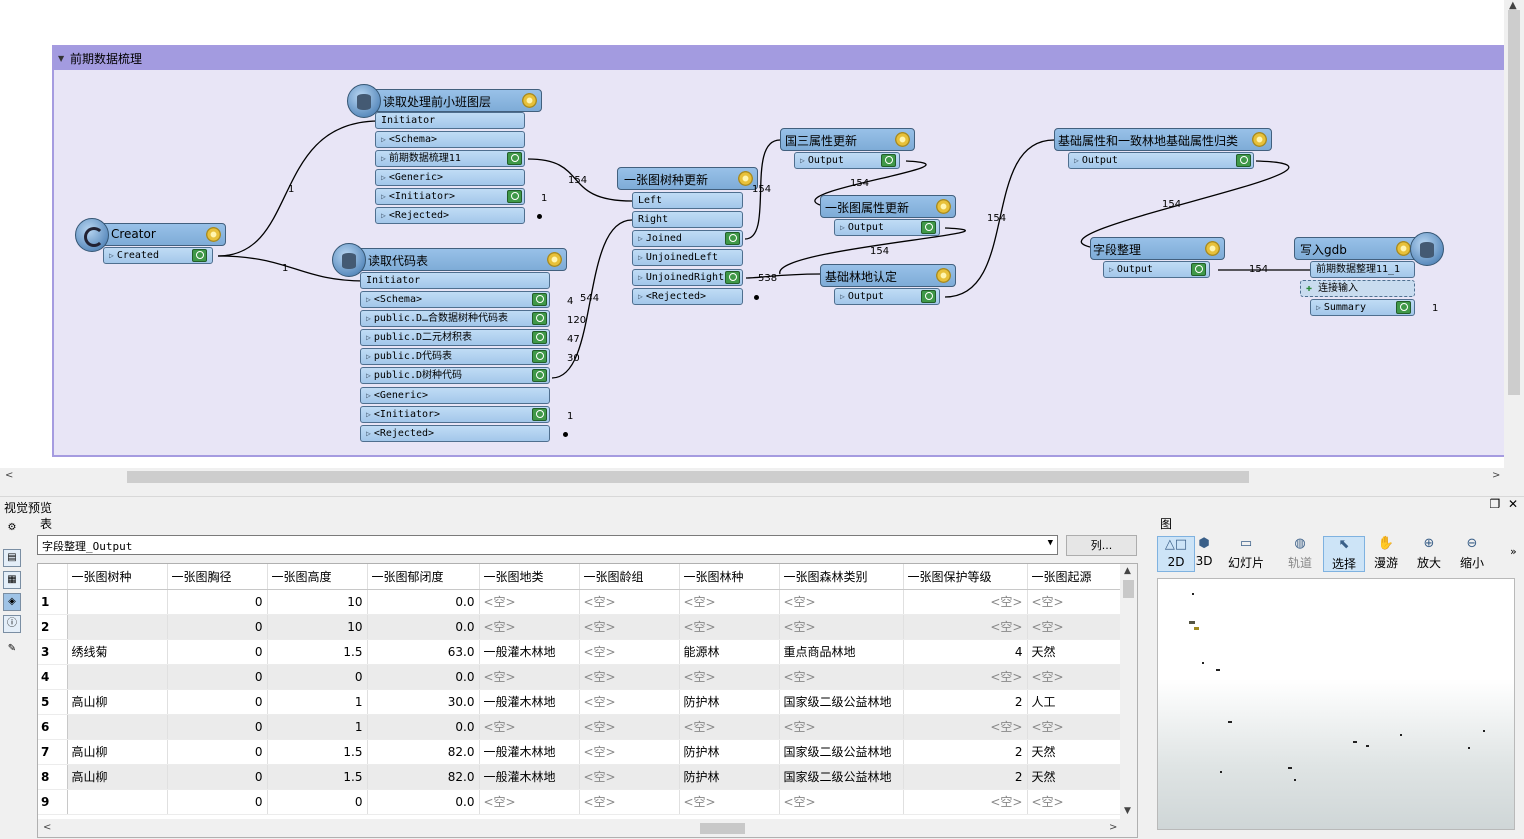 This screenshot has width=1524, height=839. I want to click on table-cell: 10, so click(317, 627).